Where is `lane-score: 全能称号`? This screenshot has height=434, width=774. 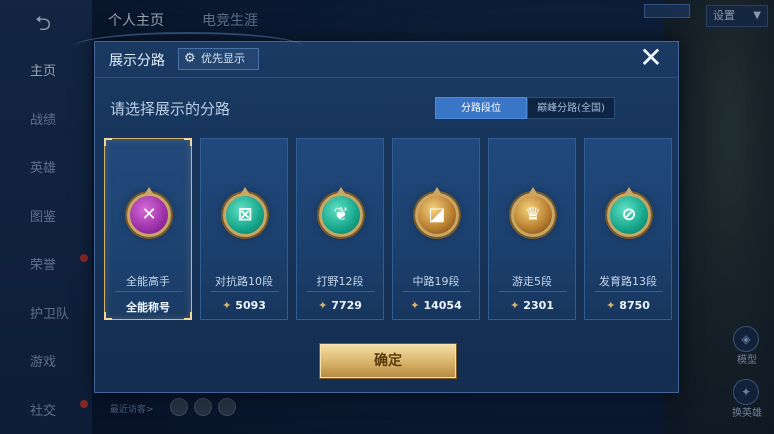 lane-score: 全能称号 is located at coordinates (148, 307).